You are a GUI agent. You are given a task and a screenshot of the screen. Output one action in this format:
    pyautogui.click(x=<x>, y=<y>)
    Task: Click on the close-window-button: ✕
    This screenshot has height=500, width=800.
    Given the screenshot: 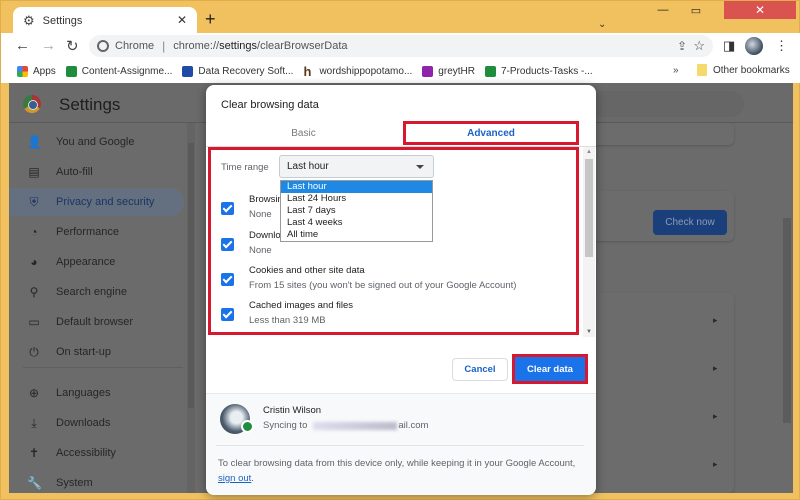 What is the action you would take?
    pyautogui.click(x=760, y=10)
    